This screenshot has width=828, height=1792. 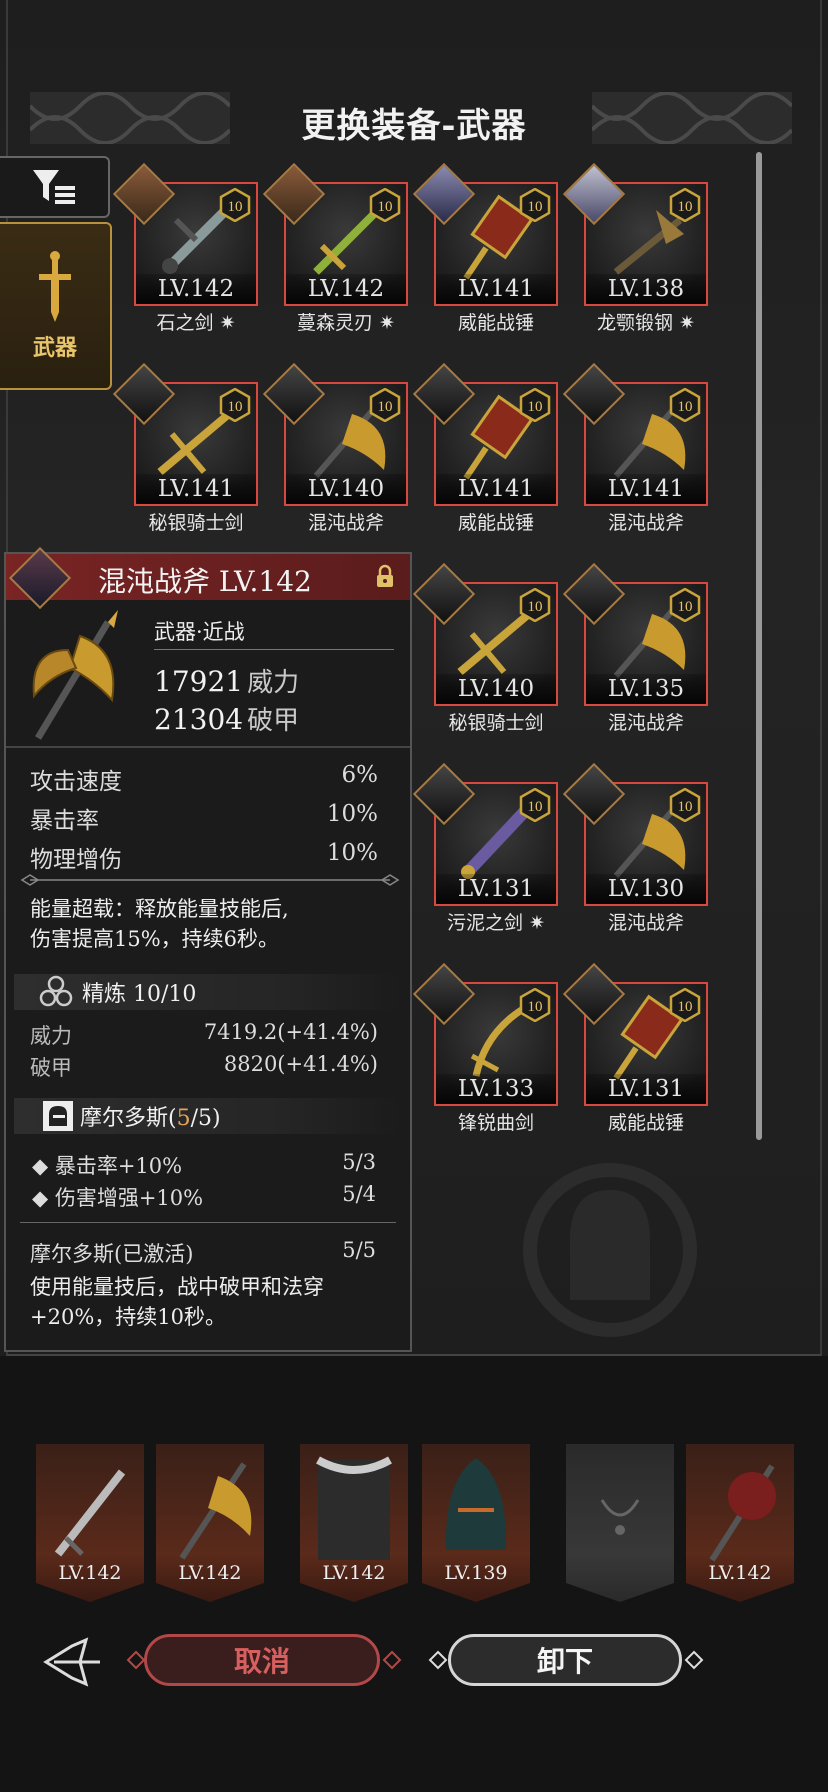 What do you see at coordinates (128, 1118) in the screenshot?
I see `set-name: 摩尔多斯(` at bounding box center [128, 1118].